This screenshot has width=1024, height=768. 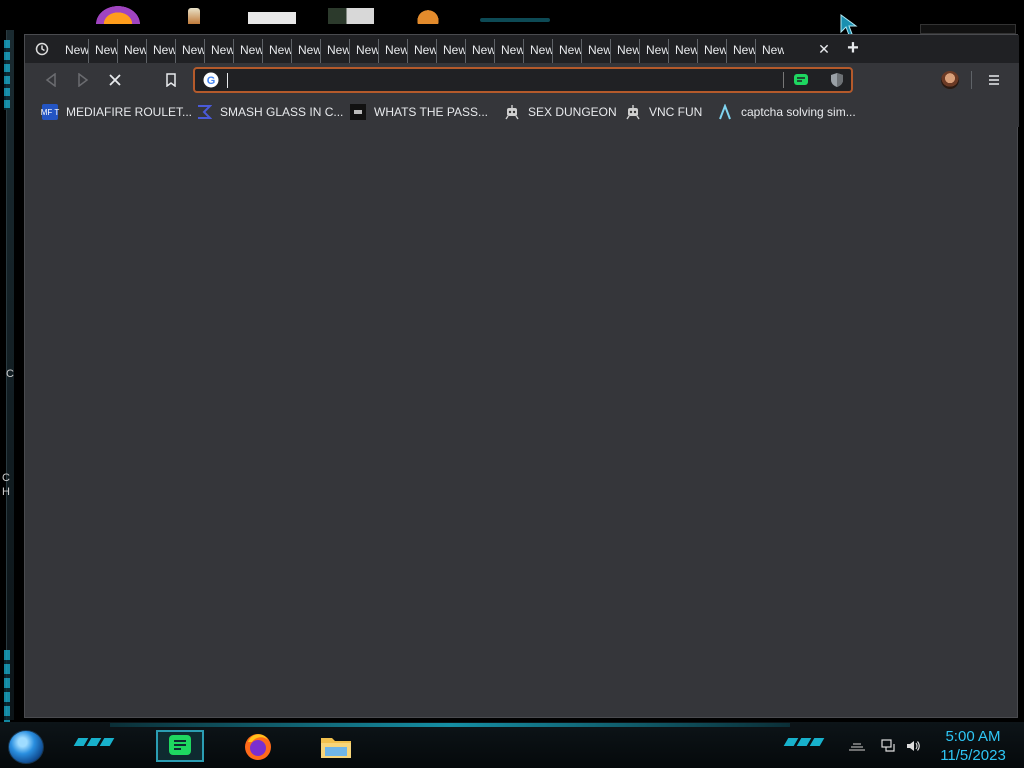 What do you see at coordinates (853, 48) in the screenshot?
I see `new-tab-button: +` at bounding box center [853, 48].